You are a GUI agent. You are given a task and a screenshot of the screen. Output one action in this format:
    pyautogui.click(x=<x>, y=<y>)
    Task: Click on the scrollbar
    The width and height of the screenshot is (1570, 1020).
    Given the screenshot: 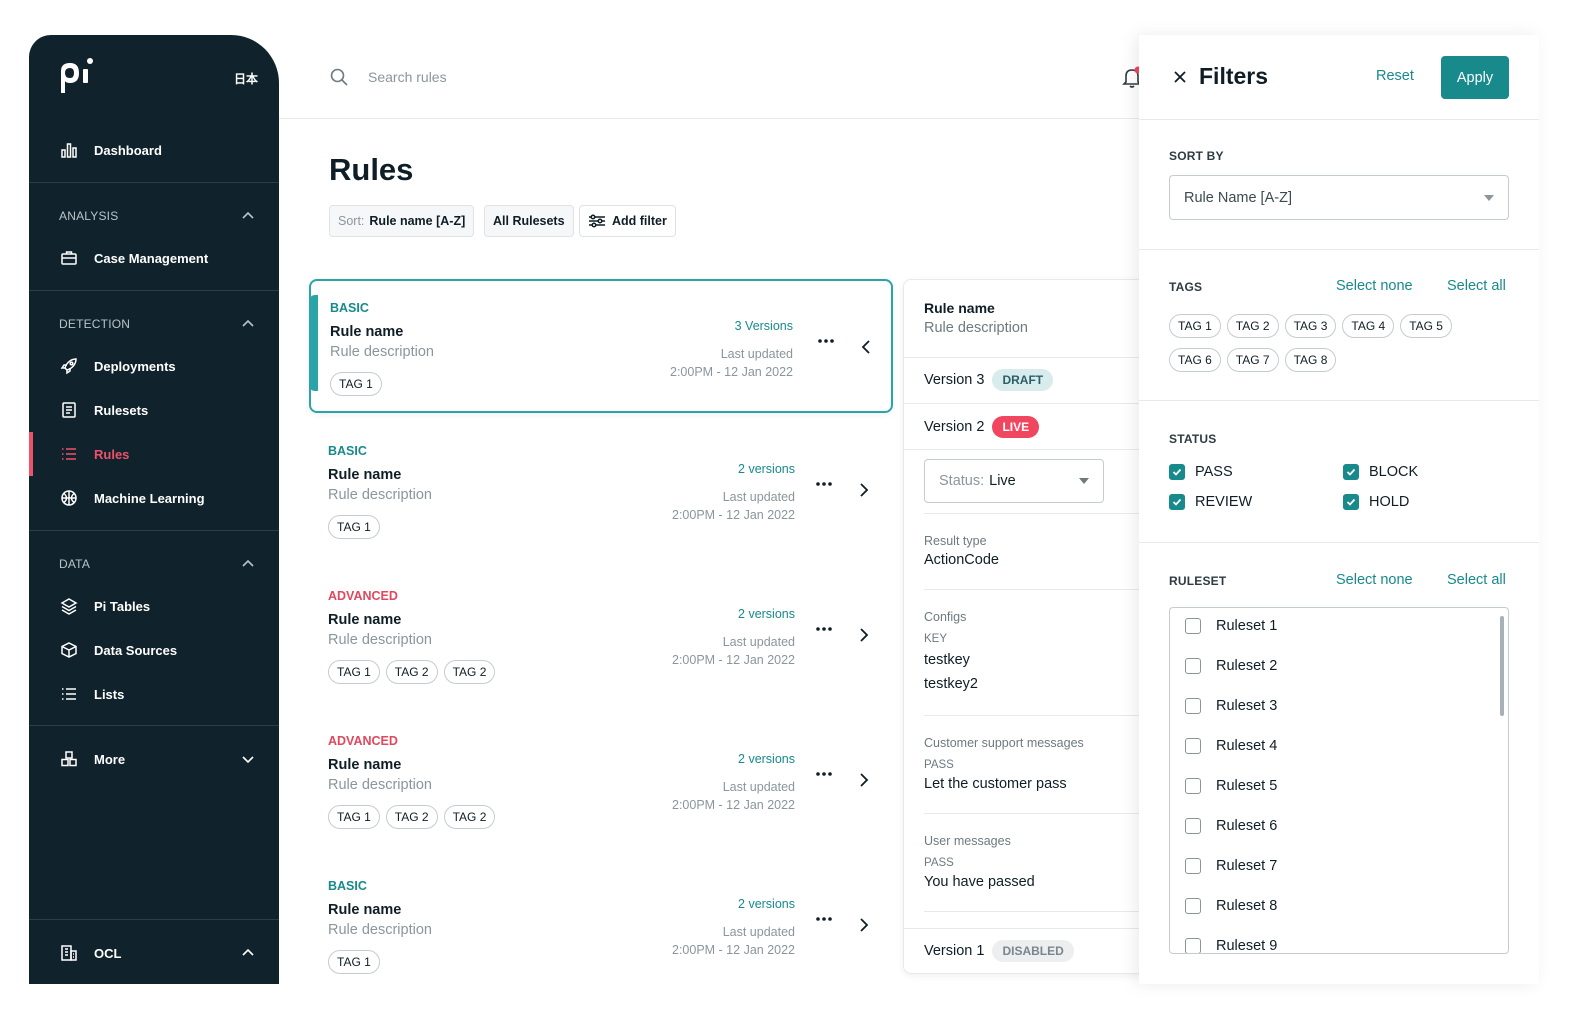 What is the action you would take?
    pyautogui.click(x=1502, y=666)
    